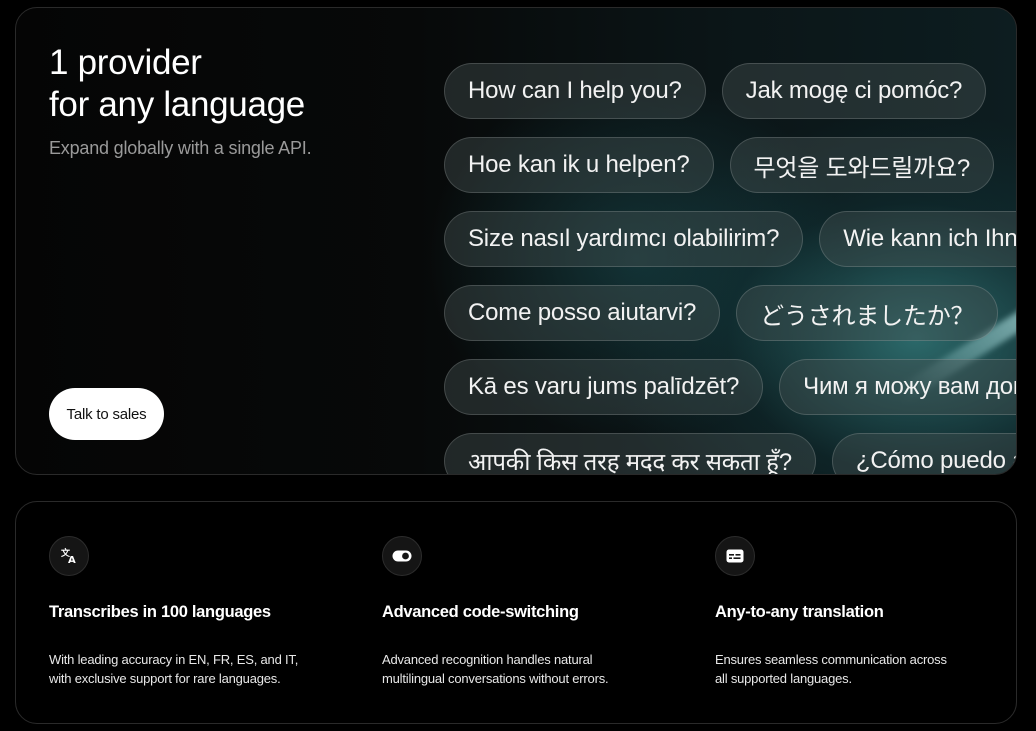  What do you see at coordinates (799, 612) in the screenshot?
I see `feature-title: Any-to-any translation` at bounding box center [799, 612].